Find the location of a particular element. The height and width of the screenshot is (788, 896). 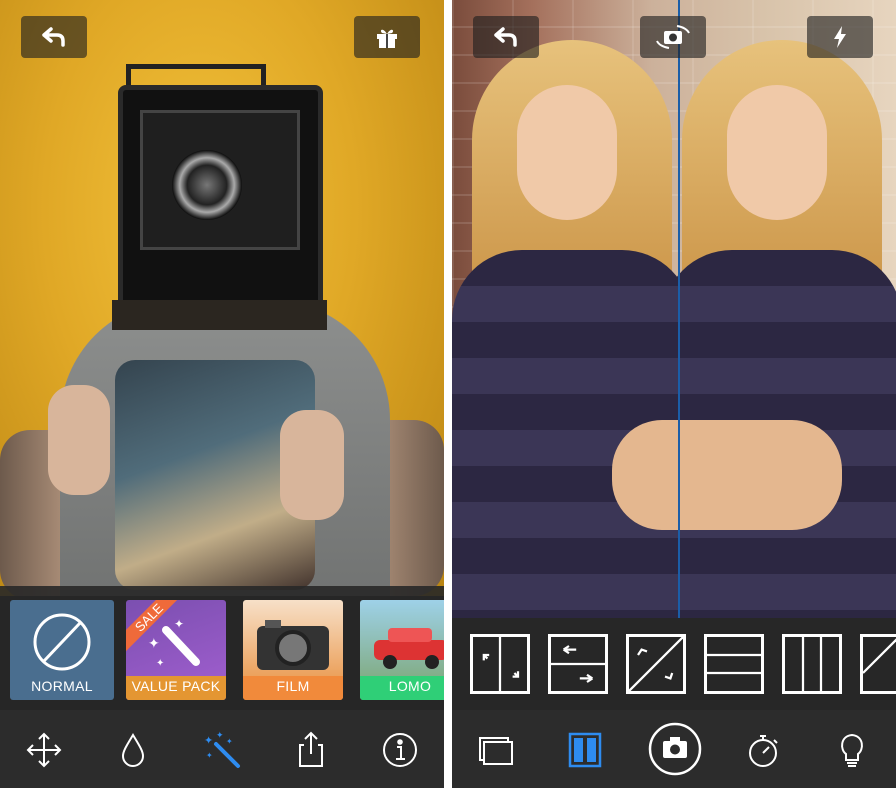

flash-button is located at coordinates (840, 37).